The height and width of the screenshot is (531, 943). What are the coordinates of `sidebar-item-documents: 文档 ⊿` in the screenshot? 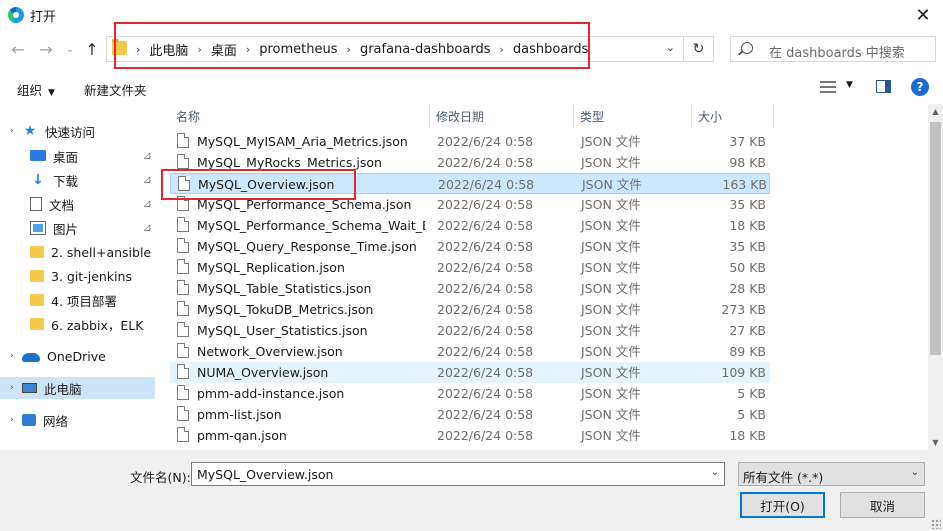 It's located at (94, 204).